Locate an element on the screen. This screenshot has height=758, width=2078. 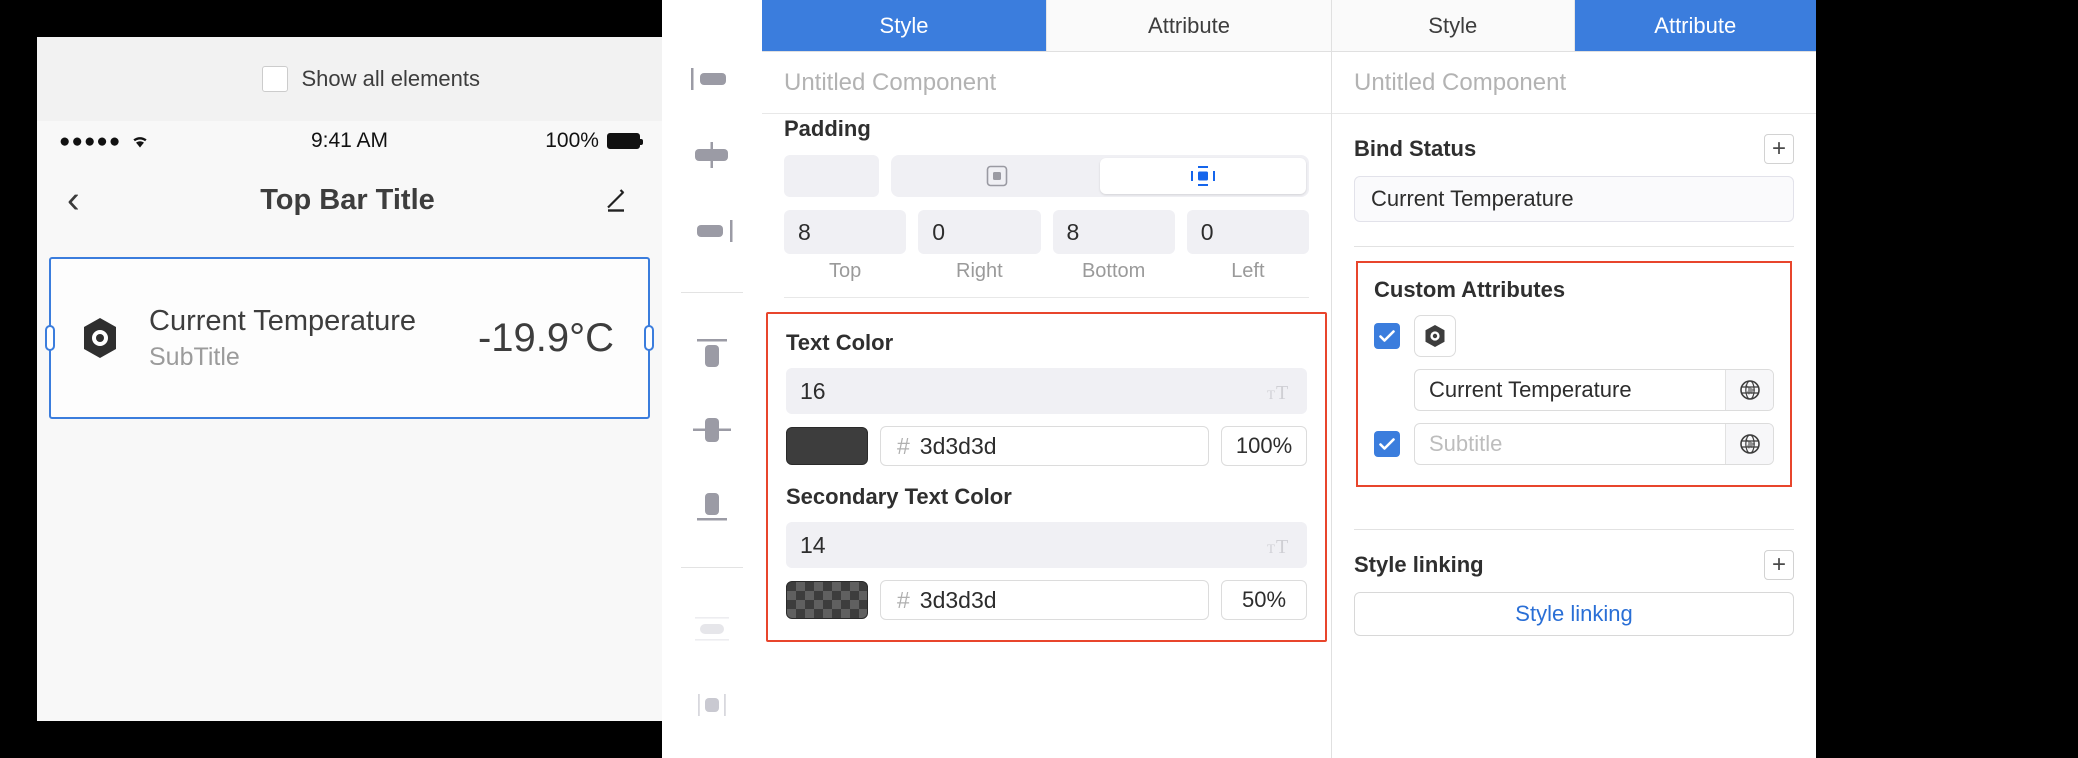
secondary-text-color-row: # 3d3d3d 50% is located at coordinates (1046, 600).